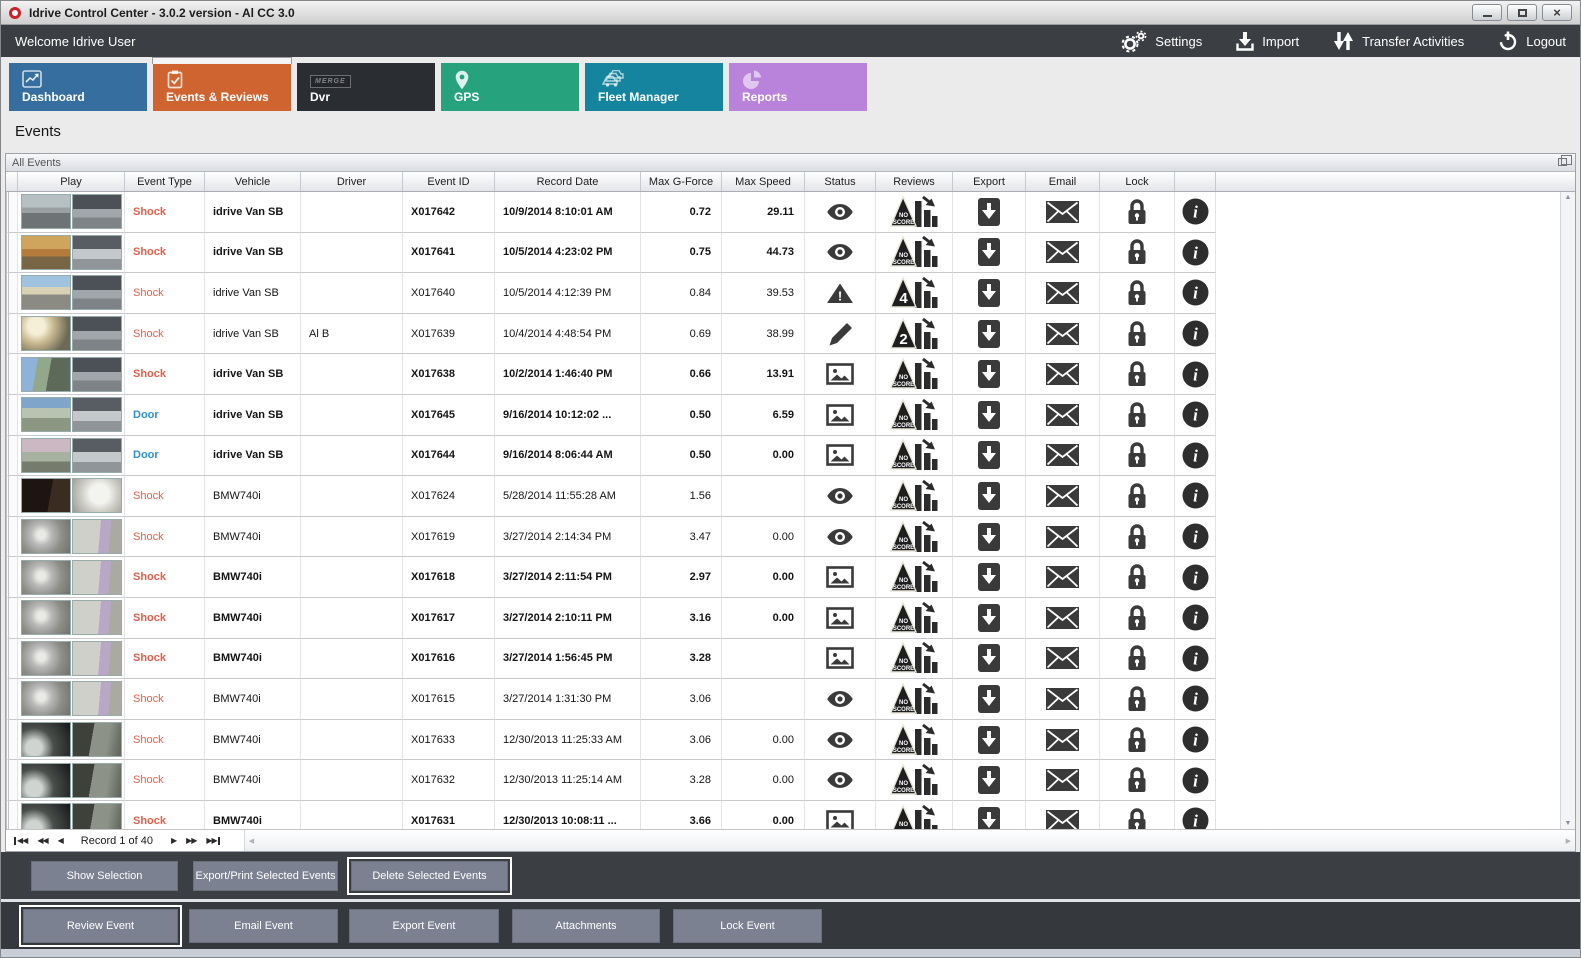  Describe the element at coordinates (1557, 12) in the screenshot. I see `close-button: ×` at that location.